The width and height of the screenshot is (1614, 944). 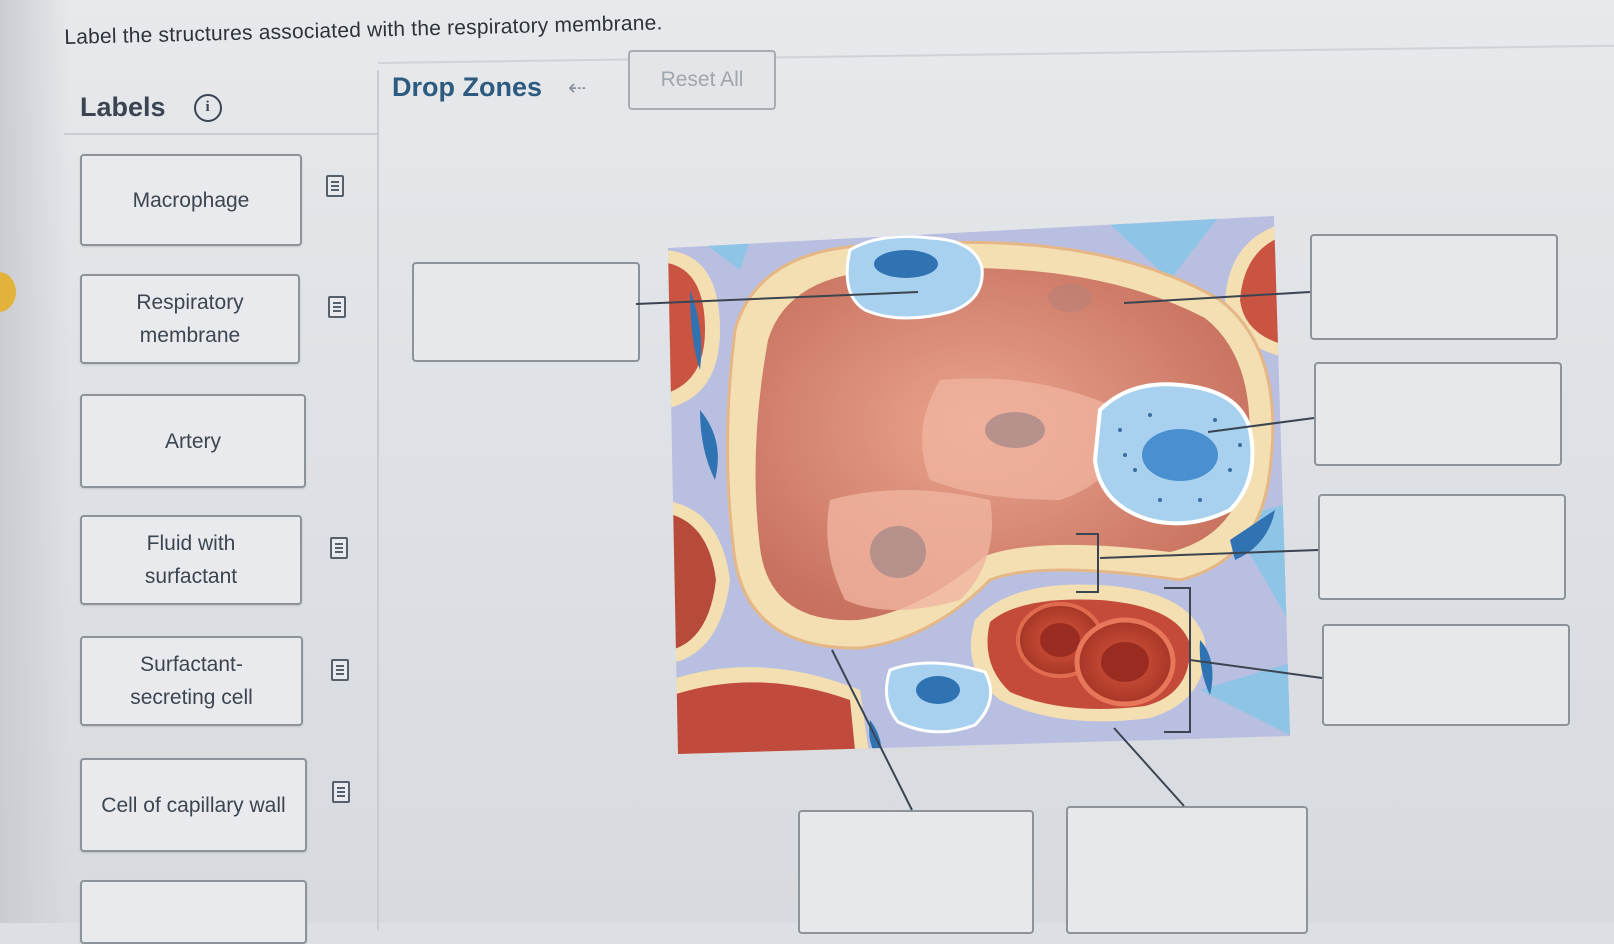 I want to click on label-card-artery: Artery, so click(x=193, y=441).